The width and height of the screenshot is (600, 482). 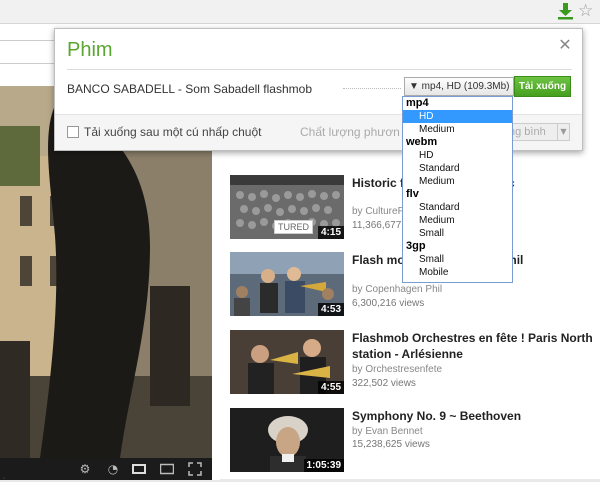 I want to click on large-screen-icon, so click(x=167, y=469).